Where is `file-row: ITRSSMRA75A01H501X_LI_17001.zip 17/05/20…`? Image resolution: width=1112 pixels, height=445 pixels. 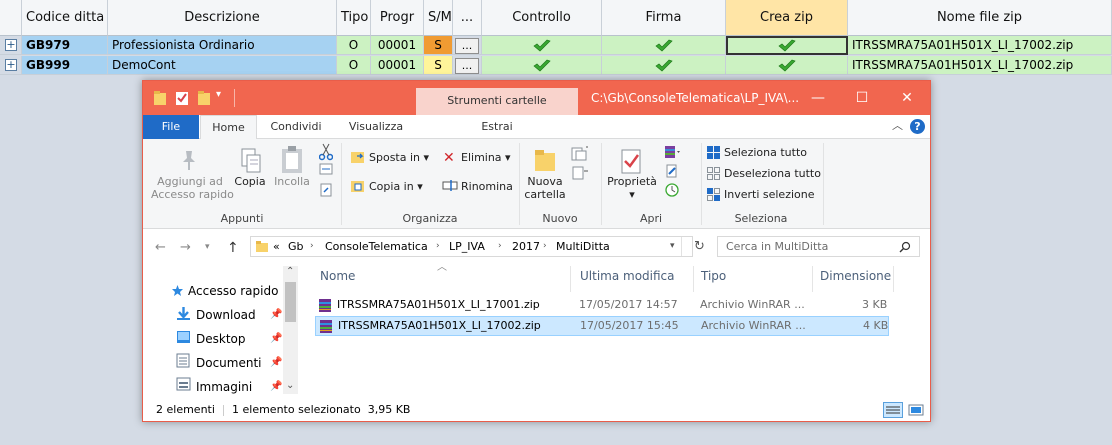 file-row: ITRSSMRA75A01H501X_LI_17001.zip 17/05/20… is located at coordinates (602, 305).